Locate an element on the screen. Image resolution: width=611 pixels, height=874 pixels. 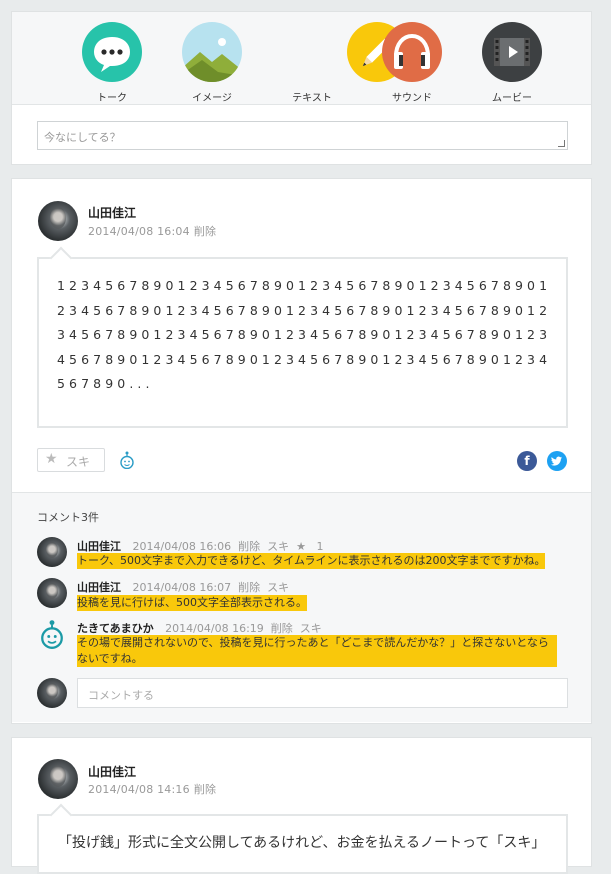
movie-icon is located at coordinates (512, 52).